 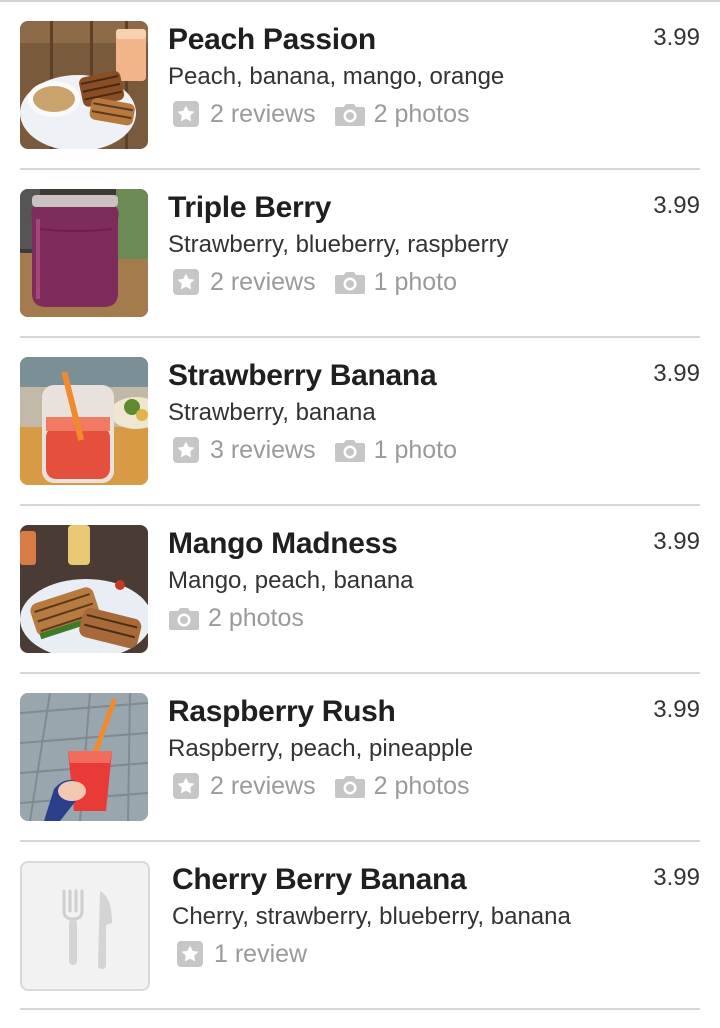 I want to click on item-name: Triple Berry, so click(x=250, y=207).